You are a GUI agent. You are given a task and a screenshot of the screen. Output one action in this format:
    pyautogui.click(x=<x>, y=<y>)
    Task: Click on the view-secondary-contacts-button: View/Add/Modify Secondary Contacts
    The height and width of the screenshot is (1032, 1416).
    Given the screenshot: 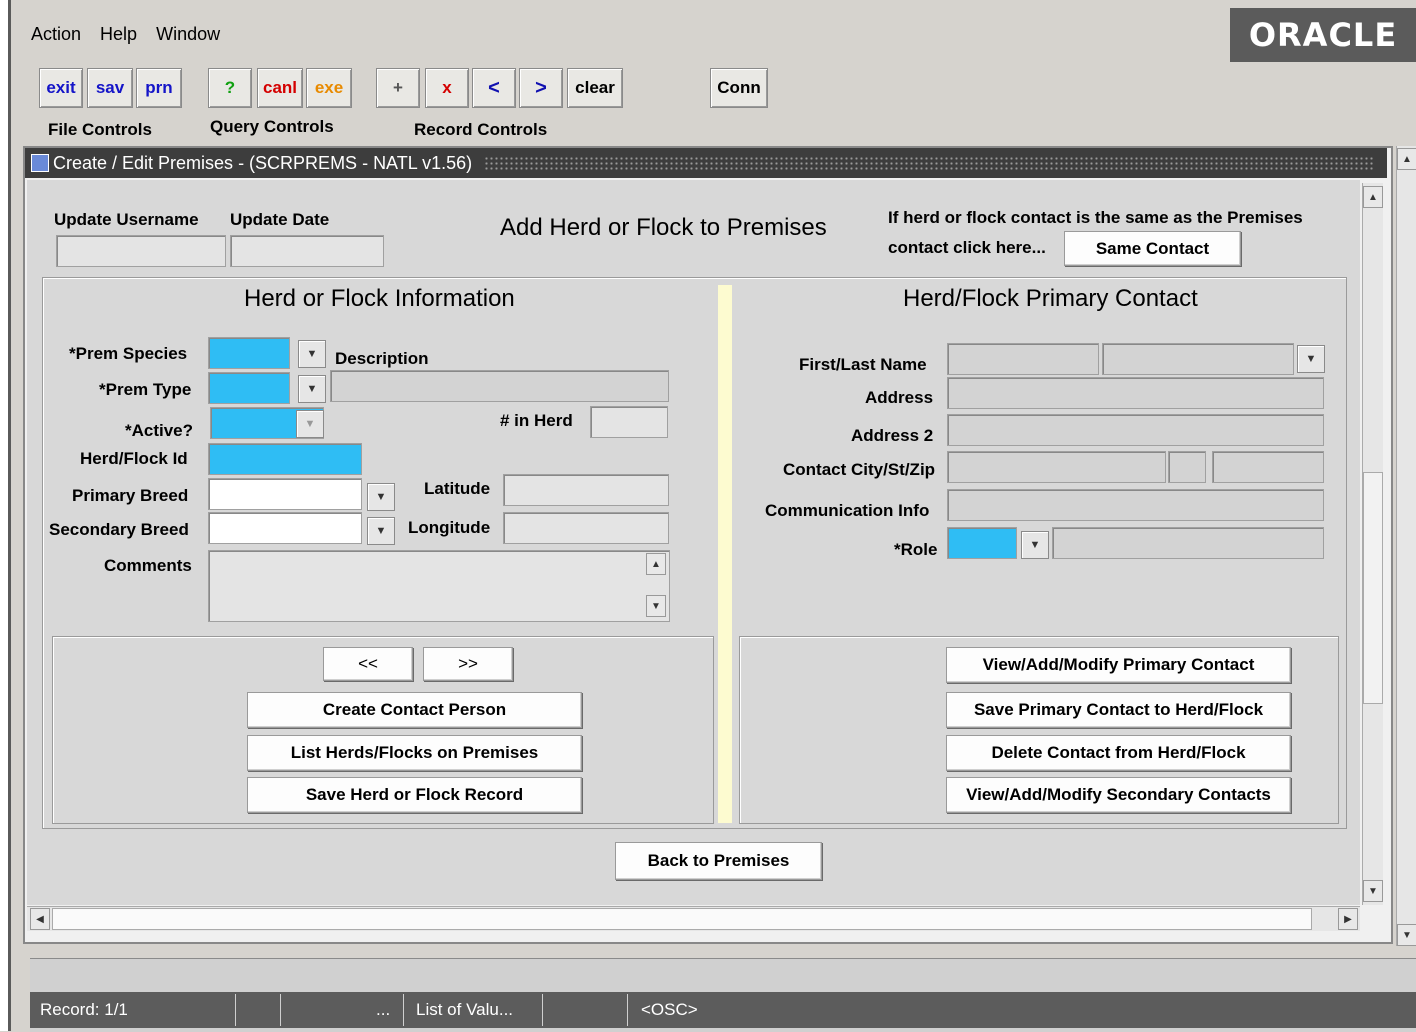 What is the action you would take?
    pyautogui.click(x=1118, y=795)
    